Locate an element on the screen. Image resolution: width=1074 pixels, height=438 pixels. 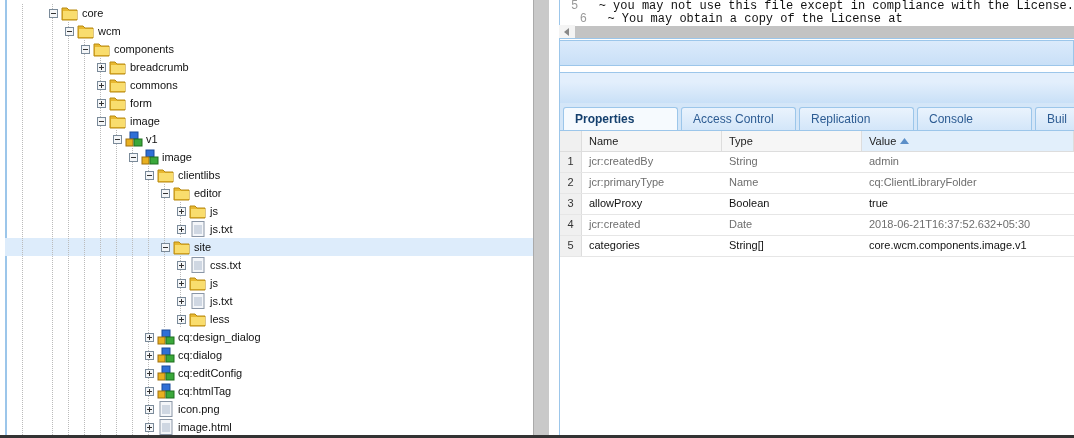
table-cell-text: Name is located at coordinates (744, 182).